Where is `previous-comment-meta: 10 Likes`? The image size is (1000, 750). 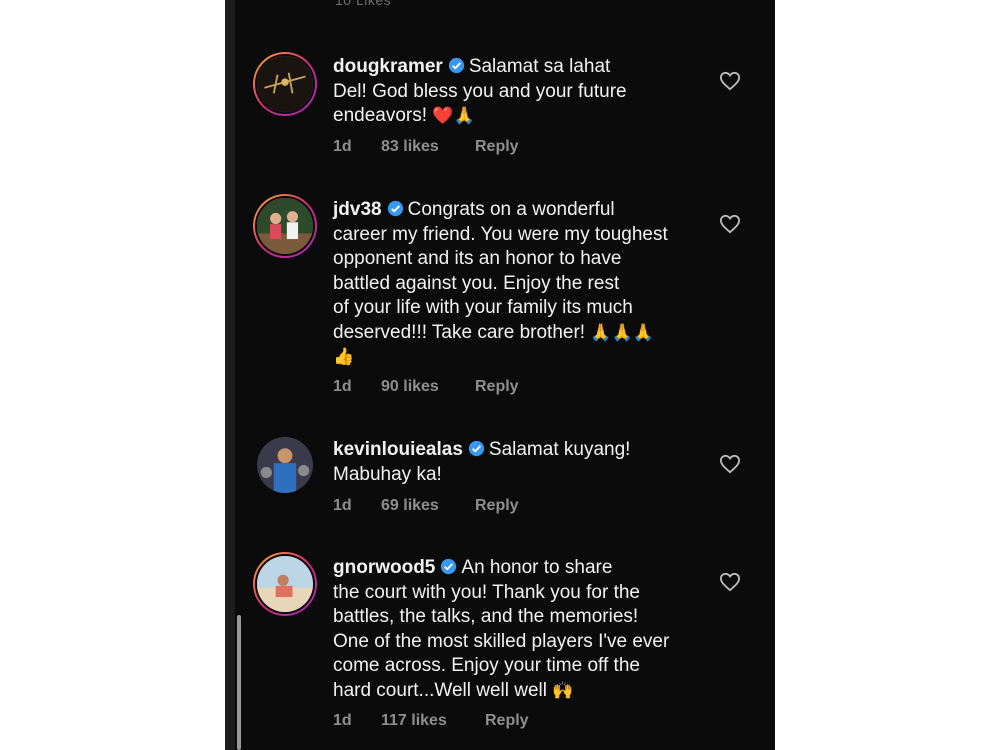 previous-comment-meta: 10 Likes is located at coordinates (363, 4).